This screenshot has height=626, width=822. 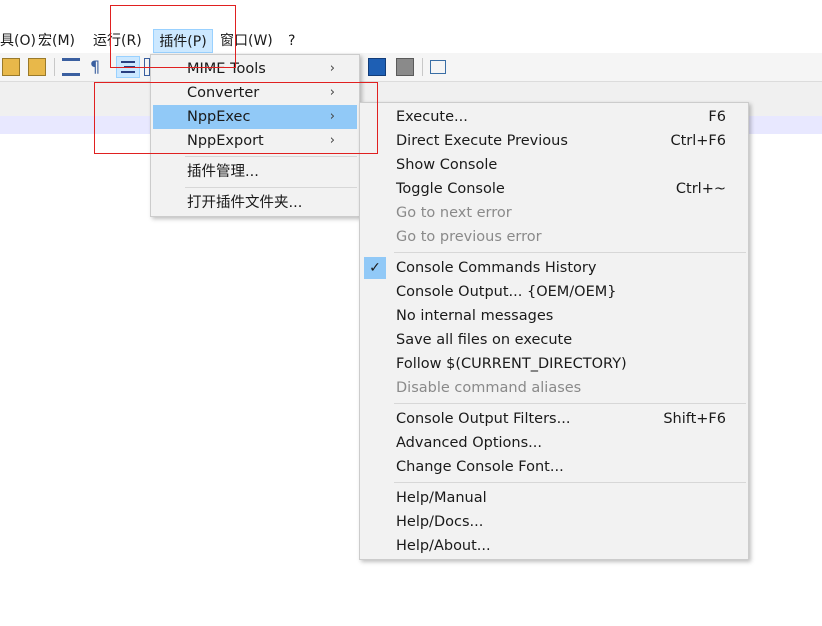 What do you see at coordinates (554, 498) in the screenshot?
I see `menu-item-help-manual: Help/Manual` at bounding box center [554, 498].